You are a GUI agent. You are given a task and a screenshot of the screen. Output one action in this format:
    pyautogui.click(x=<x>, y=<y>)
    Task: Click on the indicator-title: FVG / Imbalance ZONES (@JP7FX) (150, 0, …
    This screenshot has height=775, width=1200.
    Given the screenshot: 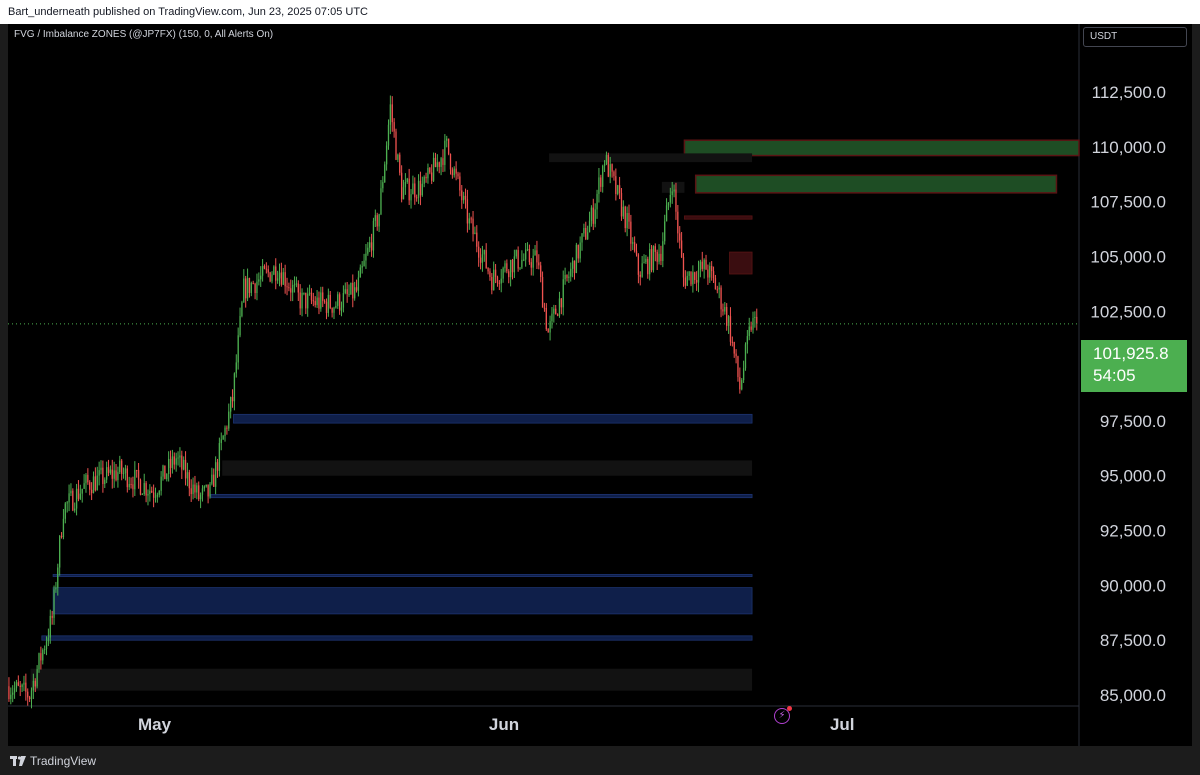 What is the action you would take?
    pyautogui.click(x=143, y=34)
    